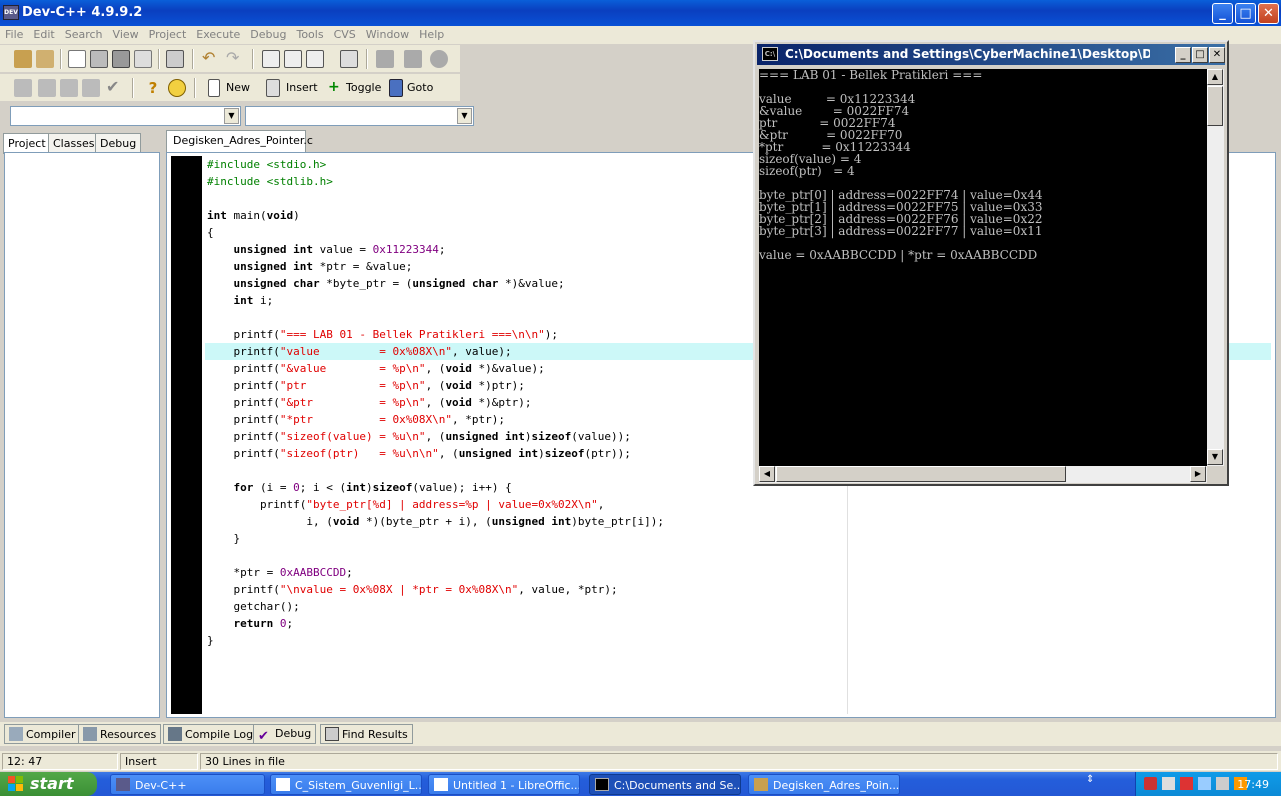  Describe the element at coordinates (738, 555) in the screenshot. I see `code-line` at that location.